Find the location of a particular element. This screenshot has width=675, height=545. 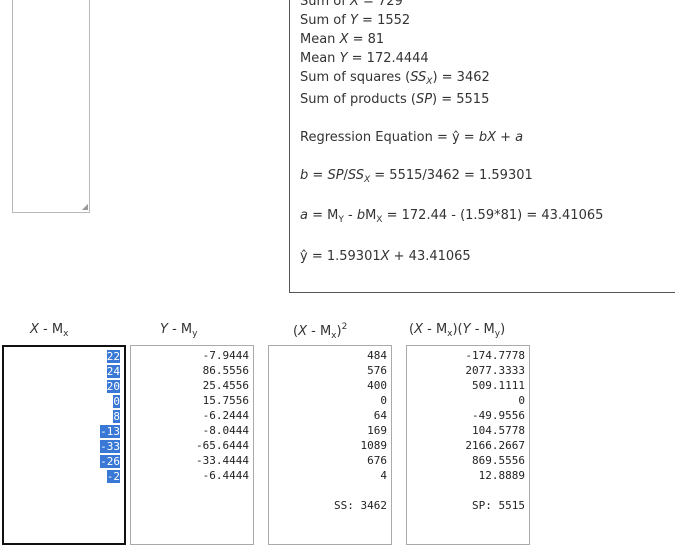

cell-value: 869.5556 is located at coordinates (498, 460).